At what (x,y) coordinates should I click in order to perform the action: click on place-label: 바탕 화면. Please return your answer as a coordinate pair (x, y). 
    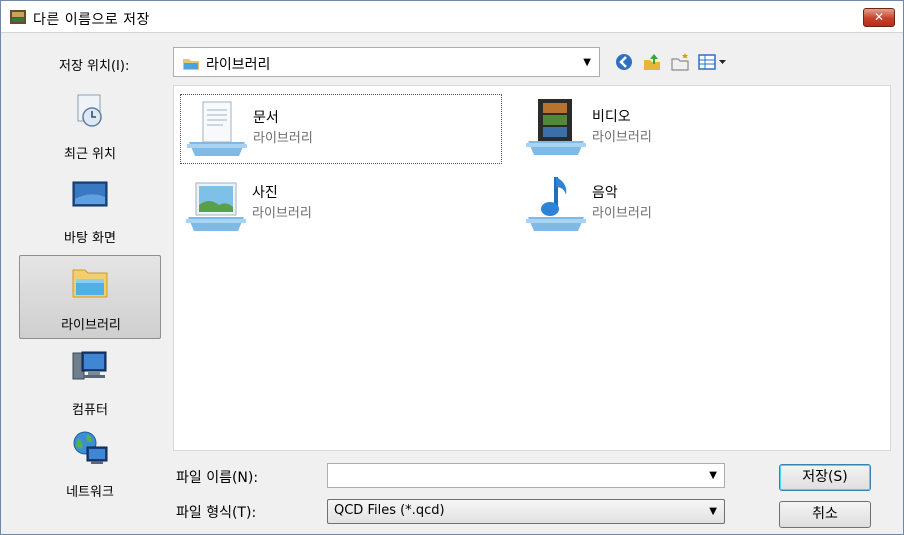
    Looking at the image, I should click on (90, 238).